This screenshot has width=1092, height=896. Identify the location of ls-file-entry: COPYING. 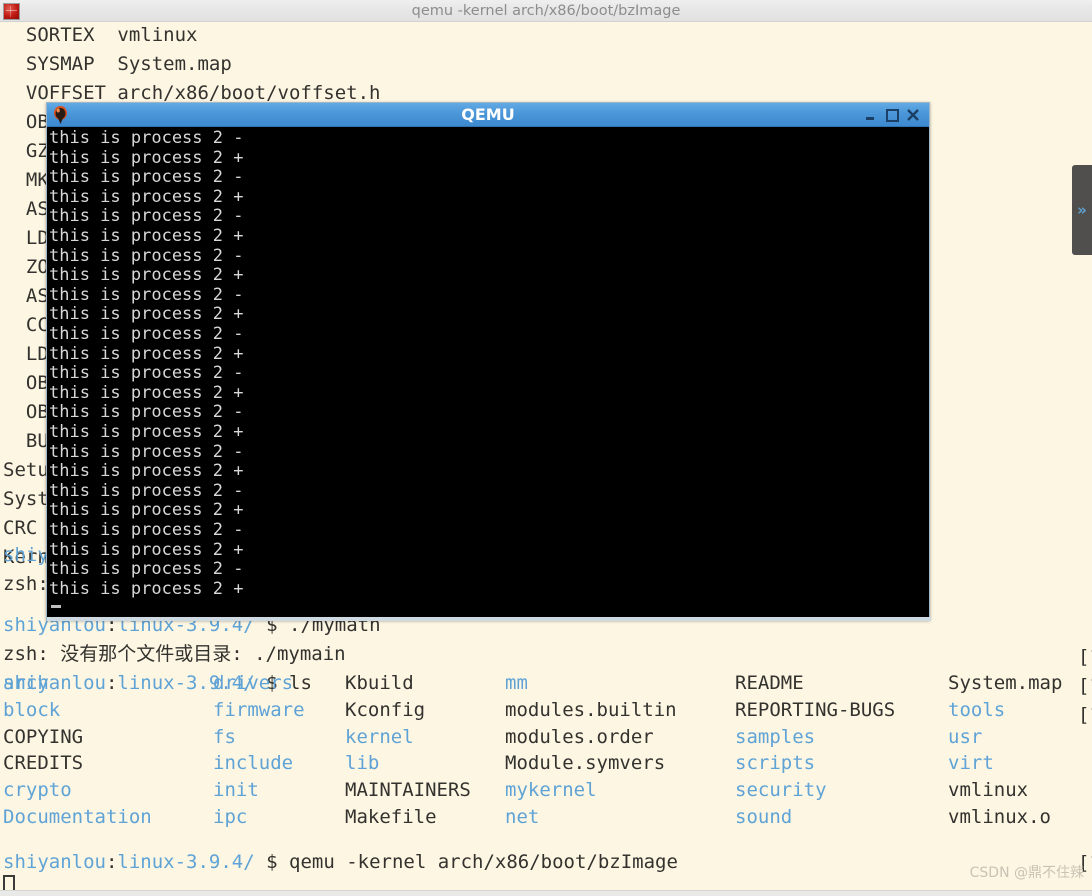
(43, 736).